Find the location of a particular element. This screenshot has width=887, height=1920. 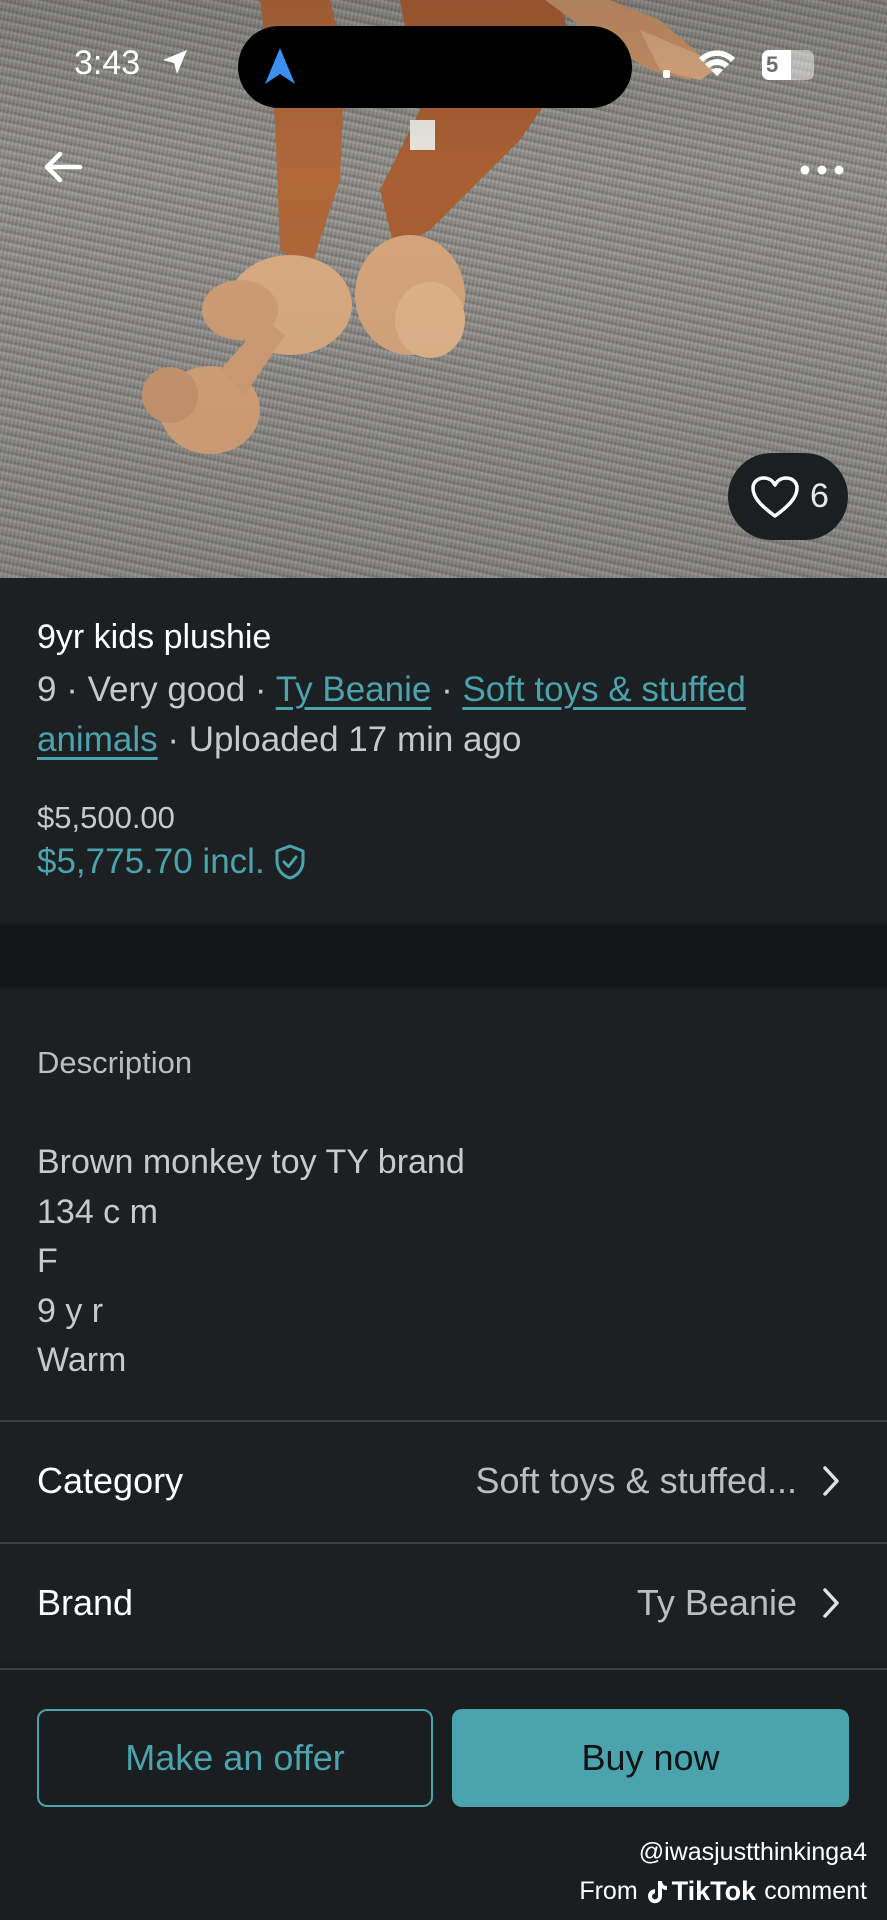

description-line: Warm is located at coordinates (82, 1360).